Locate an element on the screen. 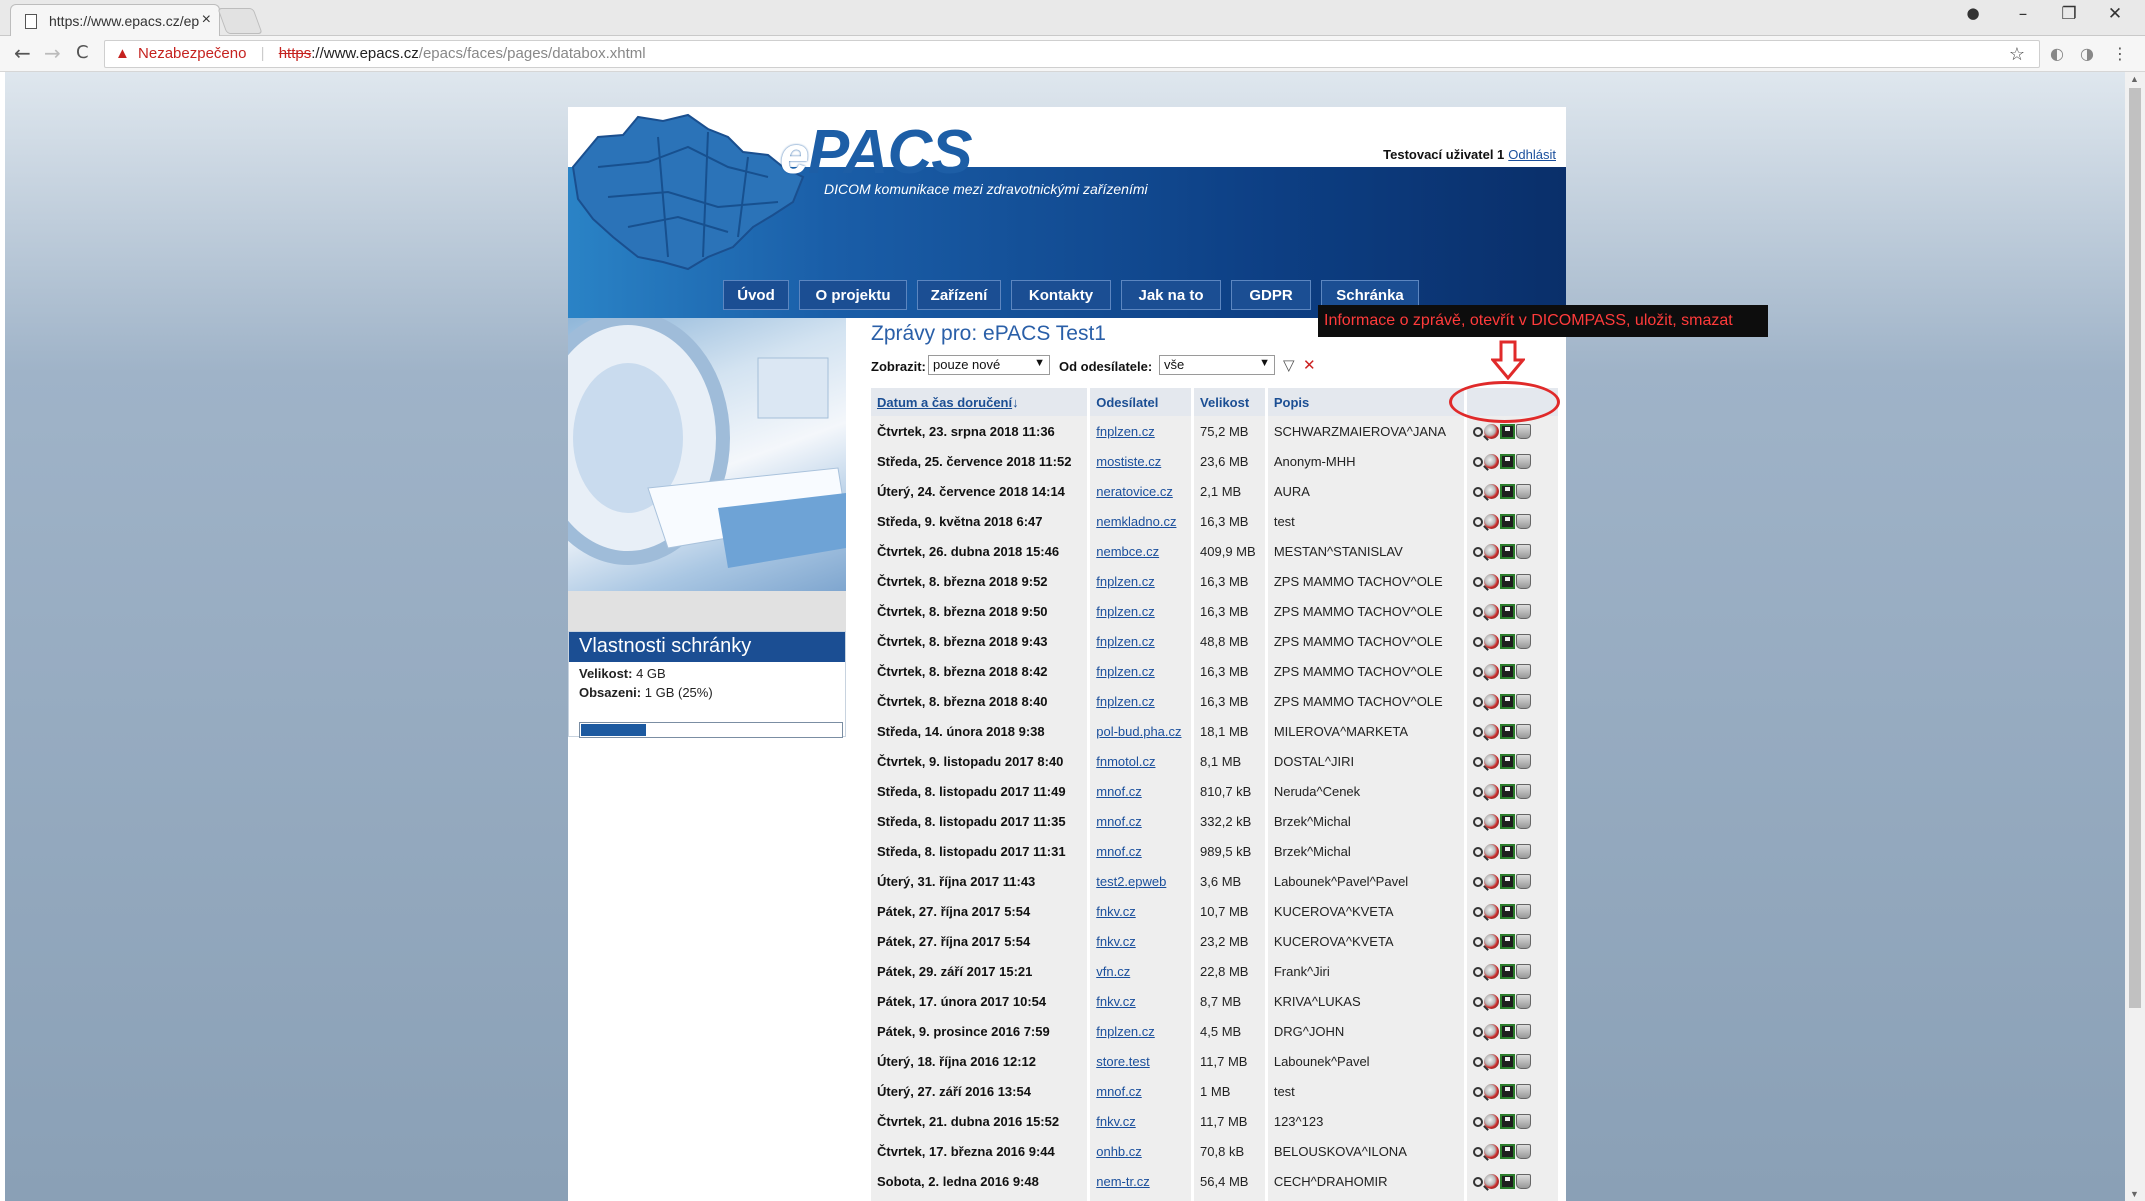  sender-link: pol-bud.pha.cz is located at coordinates (1138, 731).